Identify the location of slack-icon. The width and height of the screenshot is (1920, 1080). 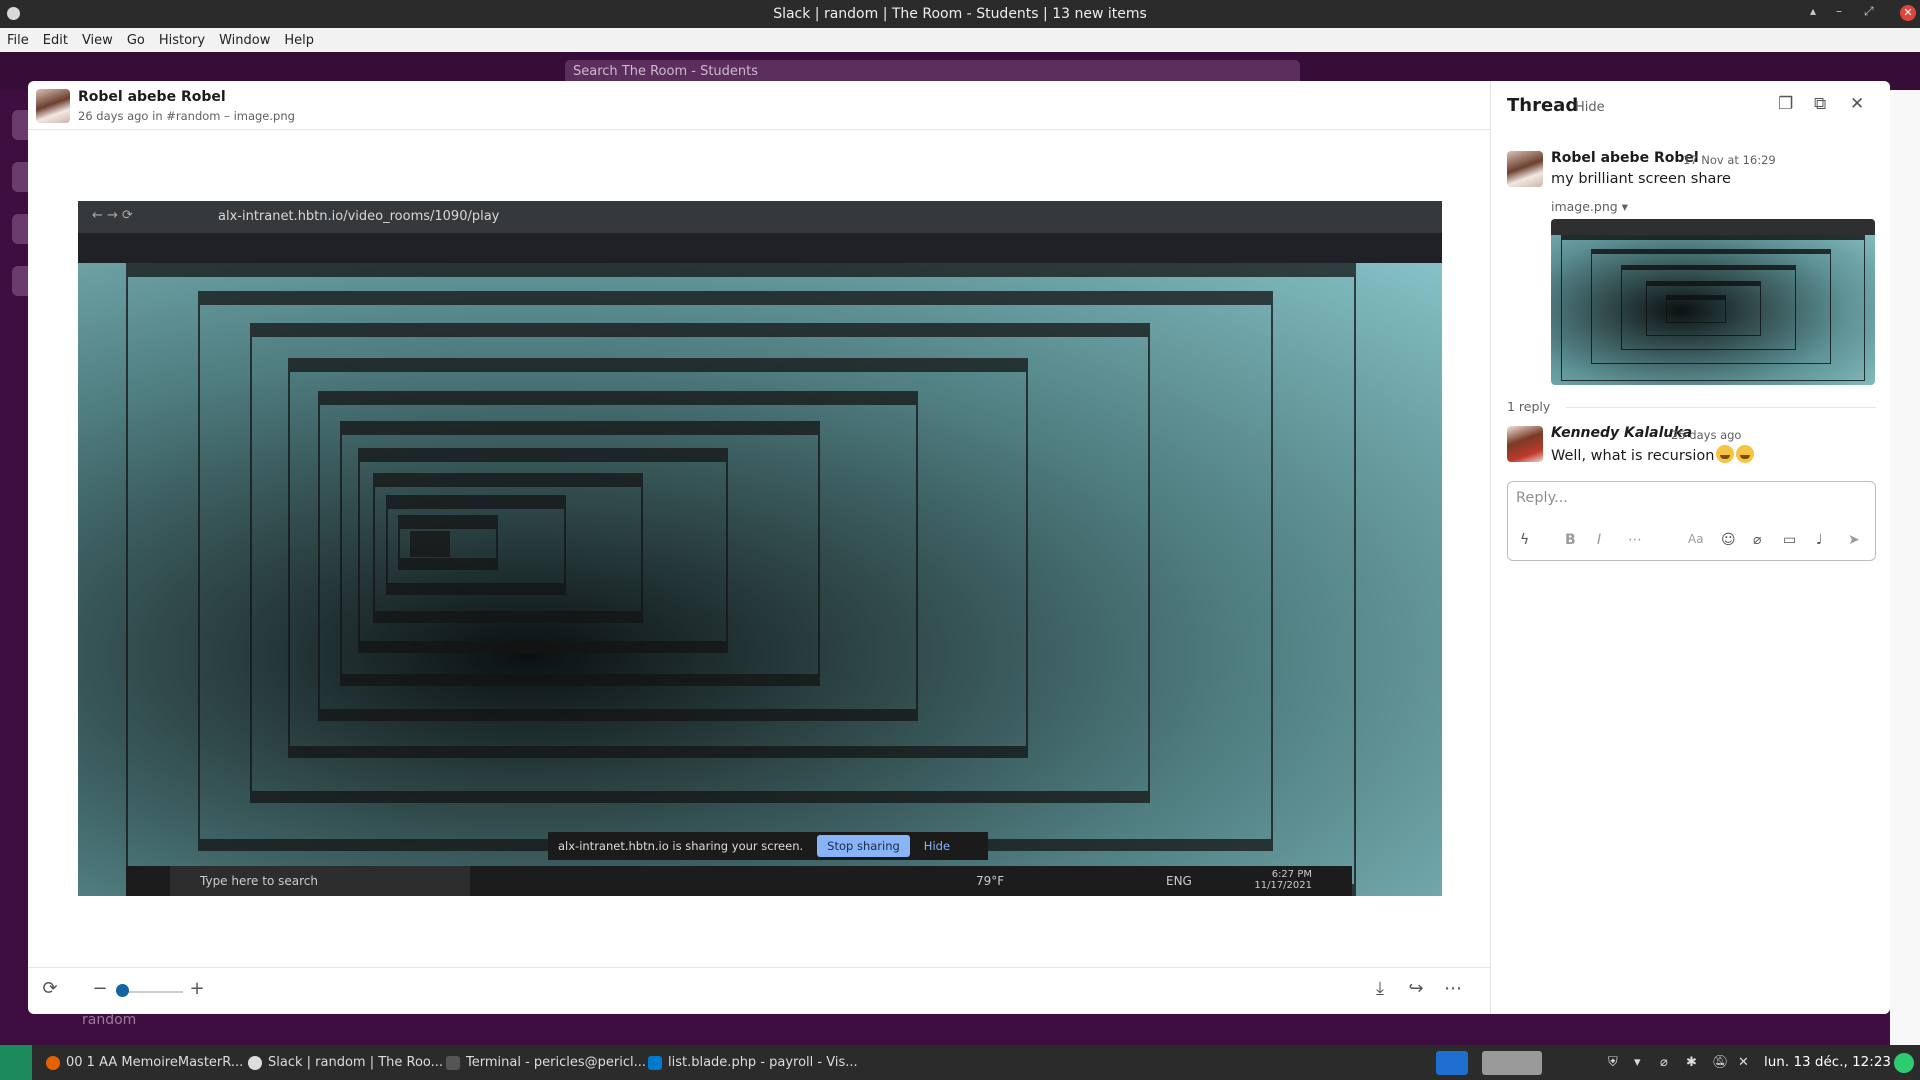
(255, 1062).